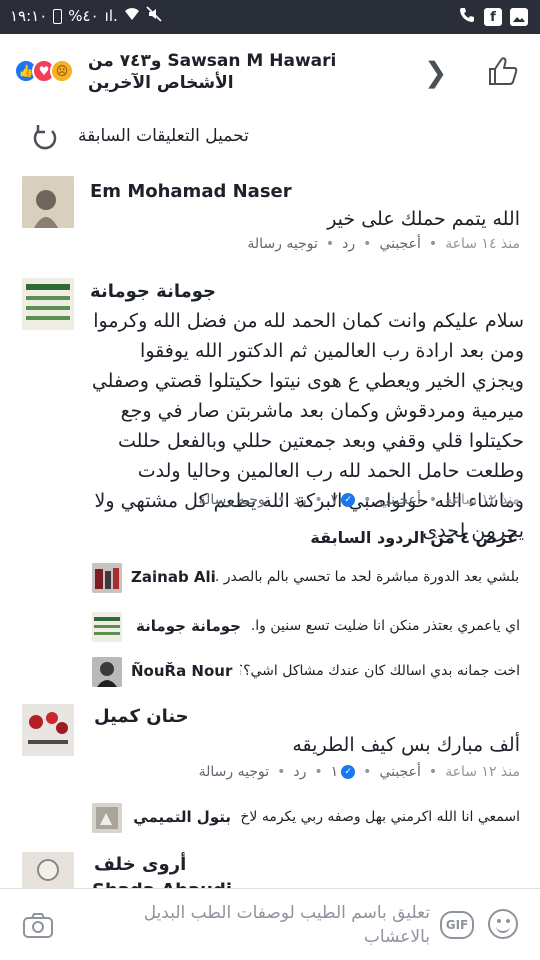 This screenshot has height=960, width=540. What do you see at coordinates (503, 924) in the screenshot?
I see `emoji-icon` at bounding box center [503, 924].